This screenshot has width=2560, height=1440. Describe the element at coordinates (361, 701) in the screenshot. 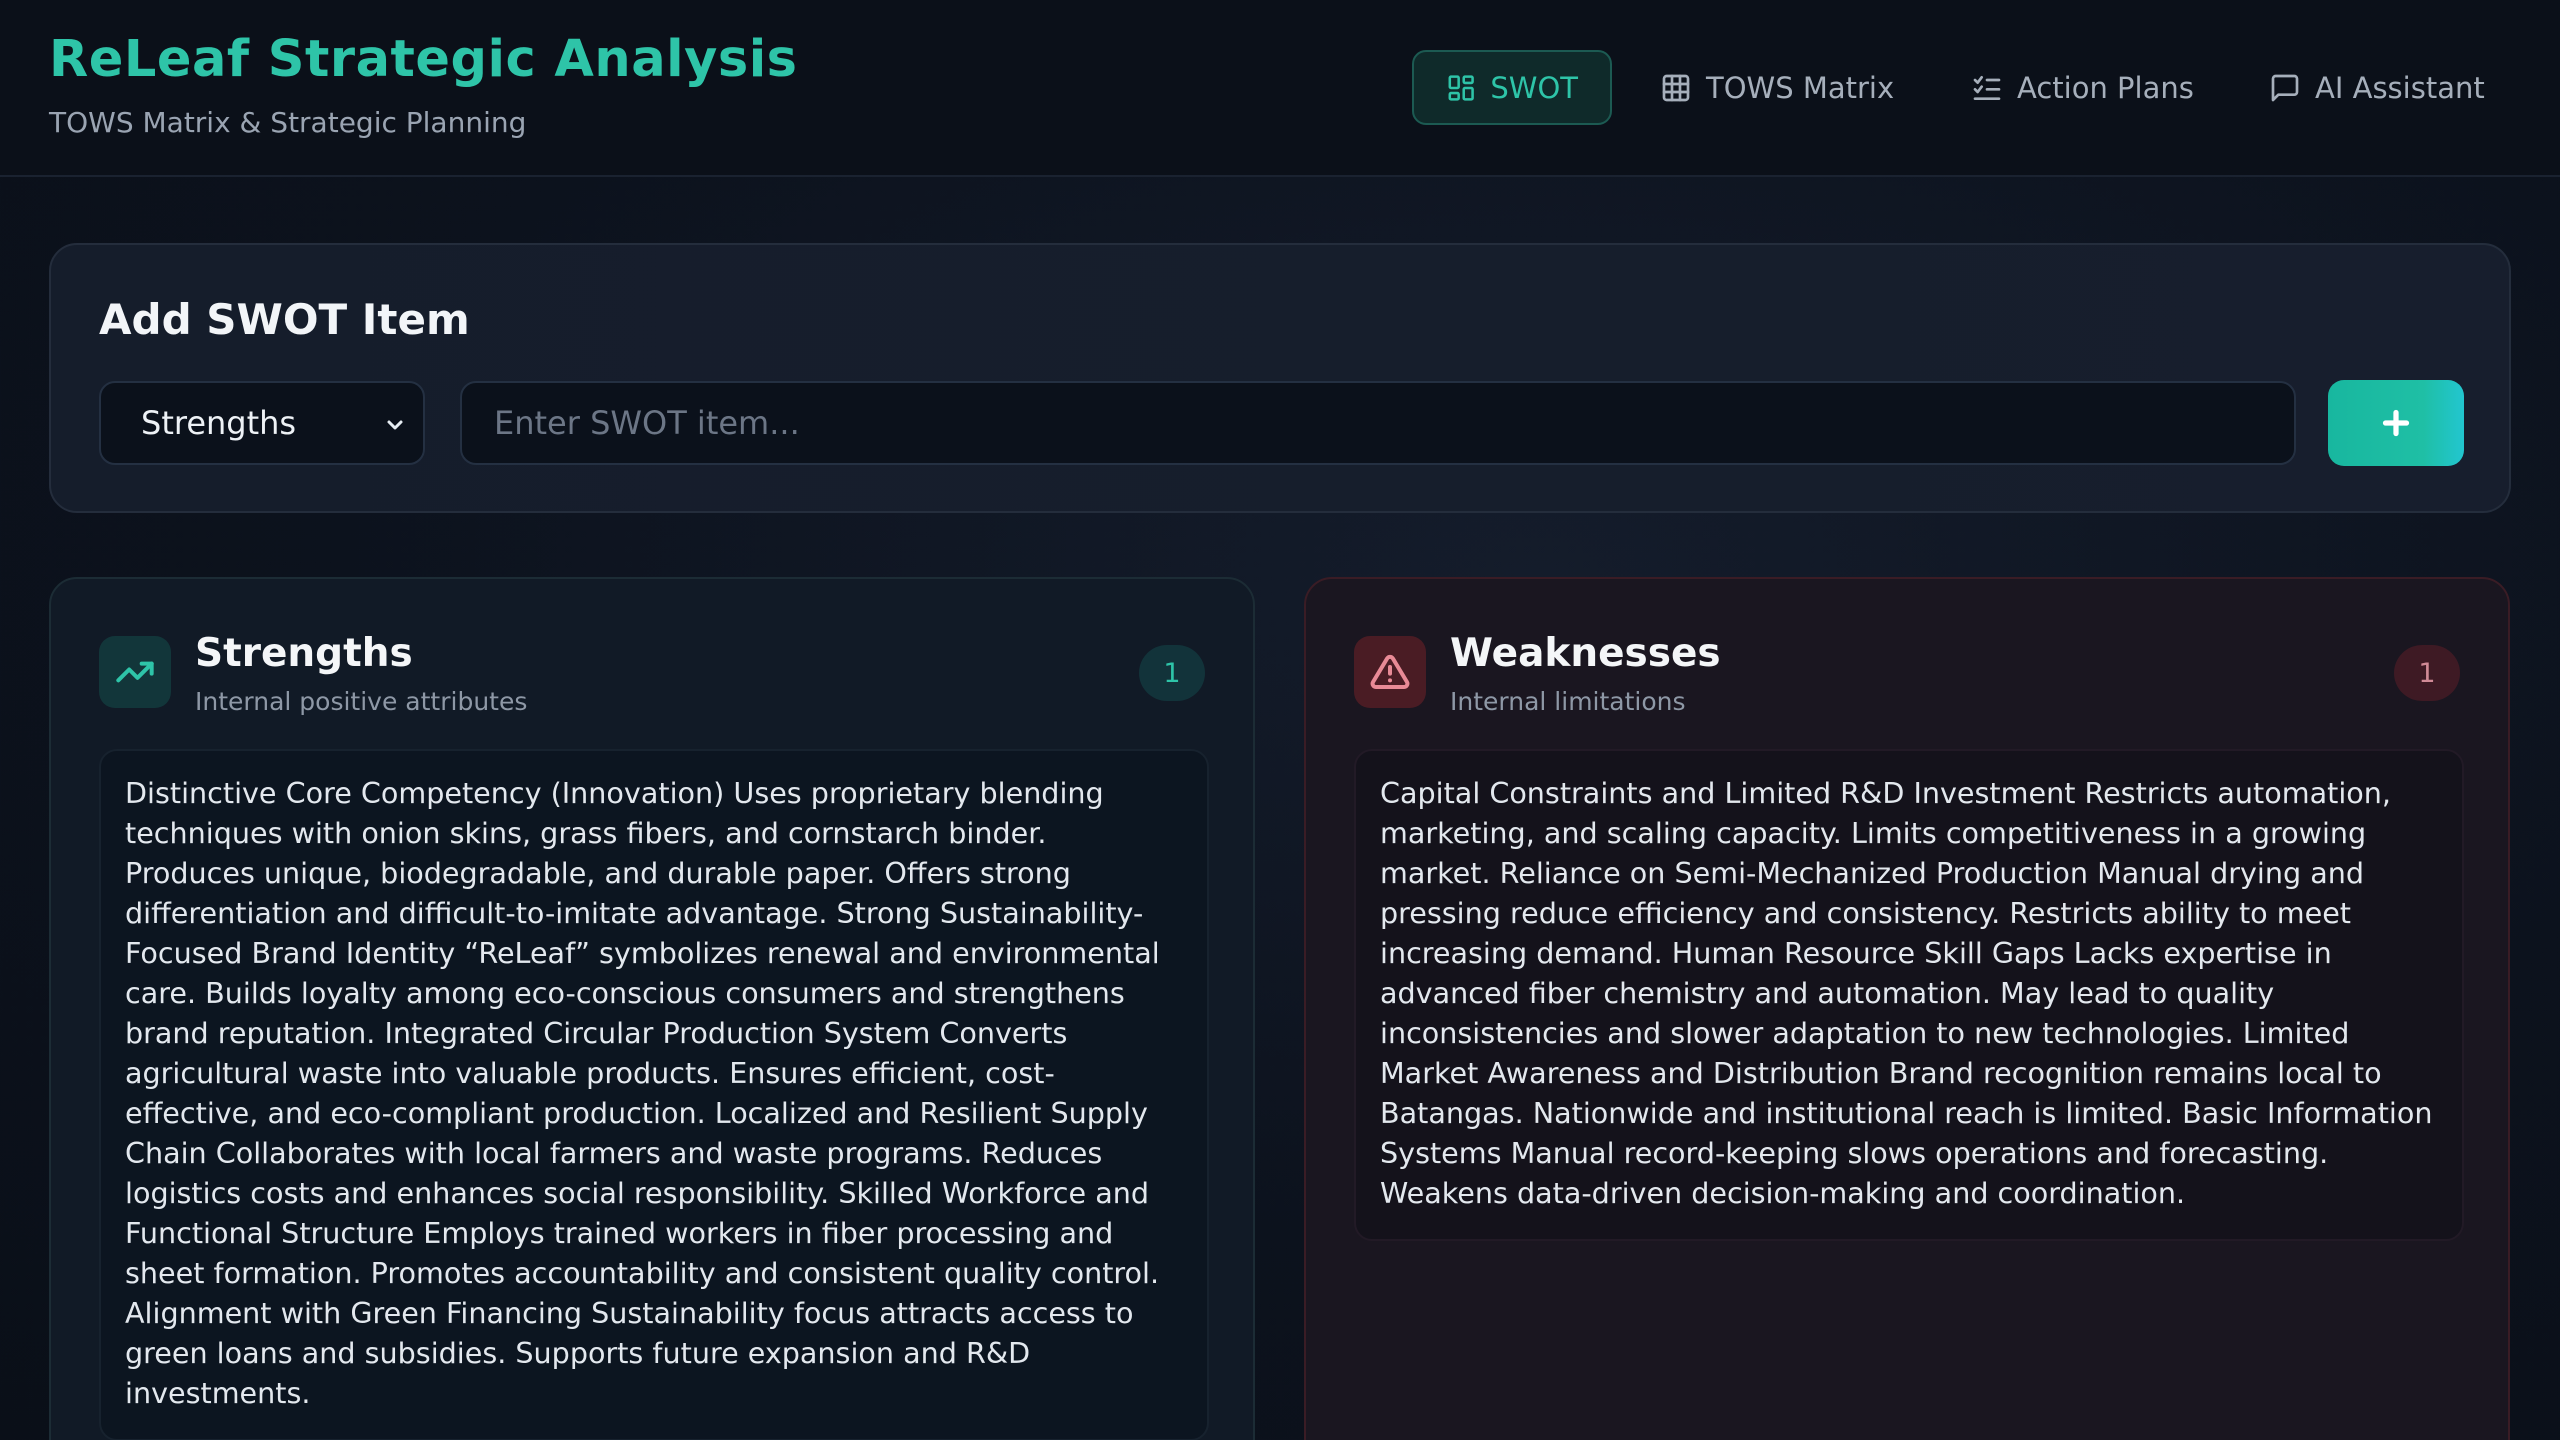

I see `strengths-subtitle: Internal positive attributes` at that location.